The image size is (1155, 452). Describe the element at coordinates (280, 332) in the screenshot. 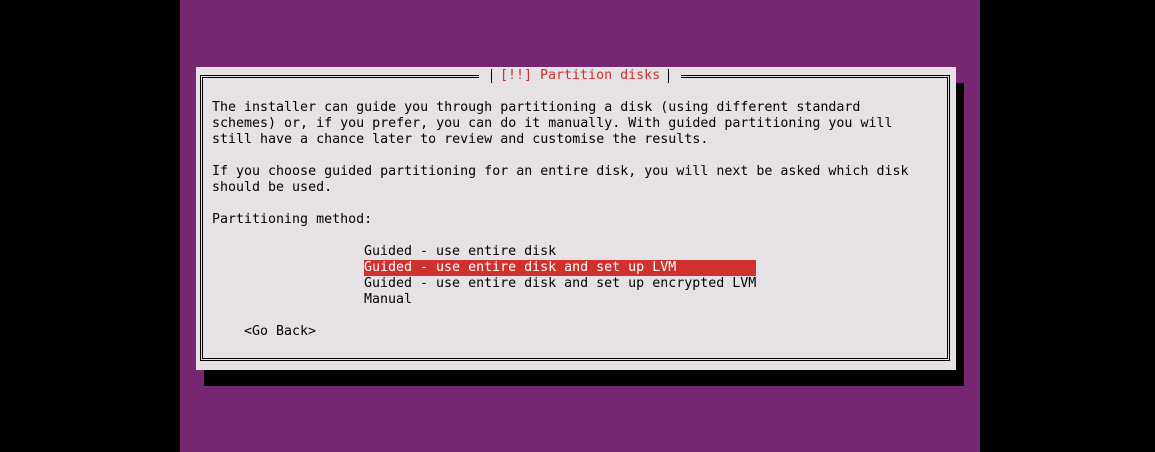

I see `go-back-button: <Go Back>` at that location.